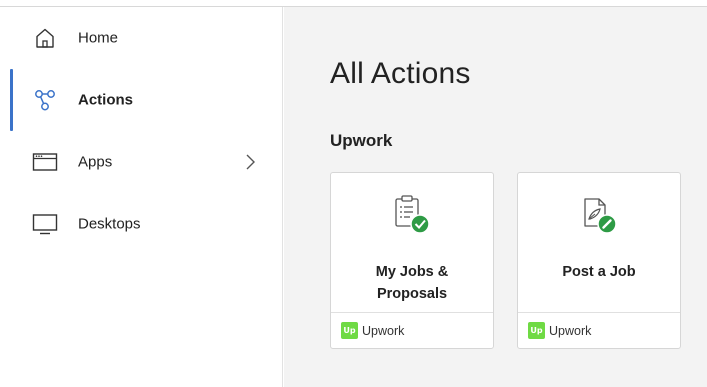  What do you see at coordinates (599, 215) in the screenshot?
I see `document-edit-icon` at bounding box center [599, 215].